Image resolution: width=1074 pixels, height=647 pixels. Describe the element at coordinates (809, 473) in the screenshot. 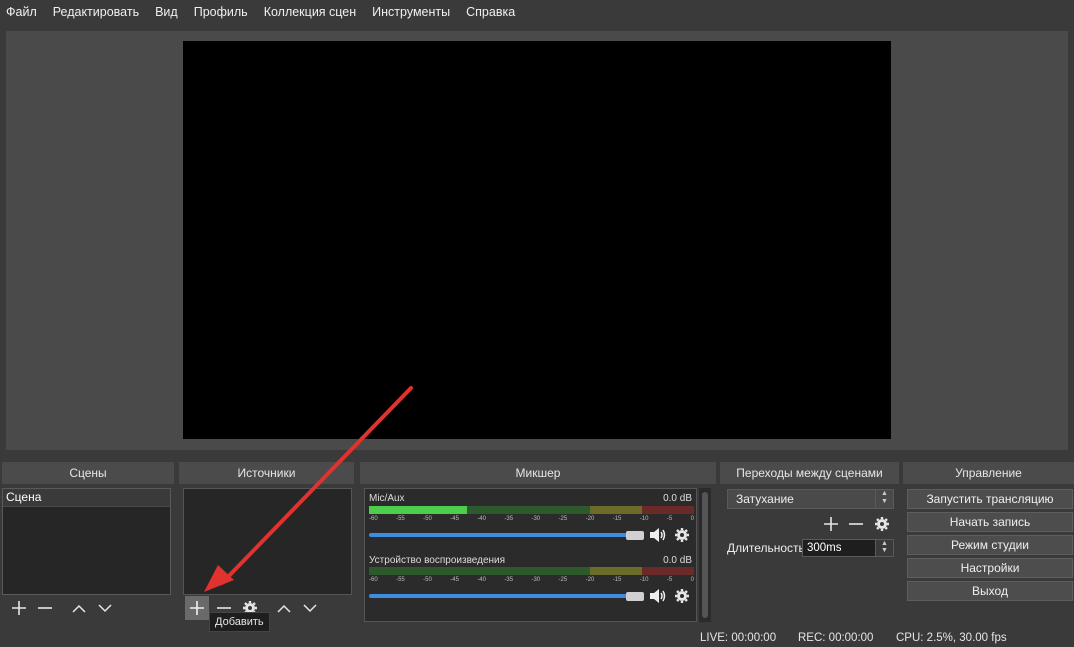

I see `transitions-dock-title: Переходы между сценами` at that location.